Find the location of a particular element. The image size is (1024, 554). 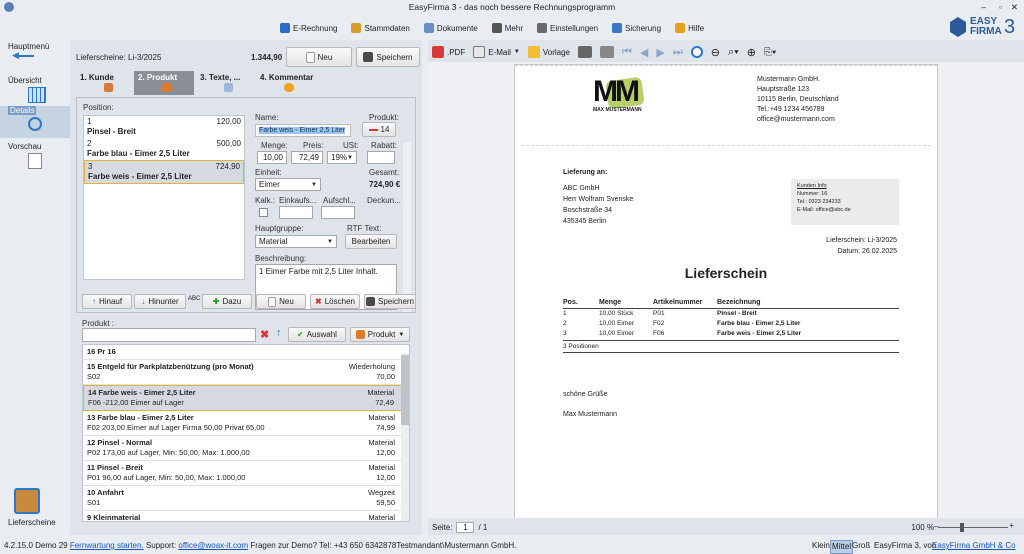

menu-item-5: Sicherung is located at coordinates (636, 28).